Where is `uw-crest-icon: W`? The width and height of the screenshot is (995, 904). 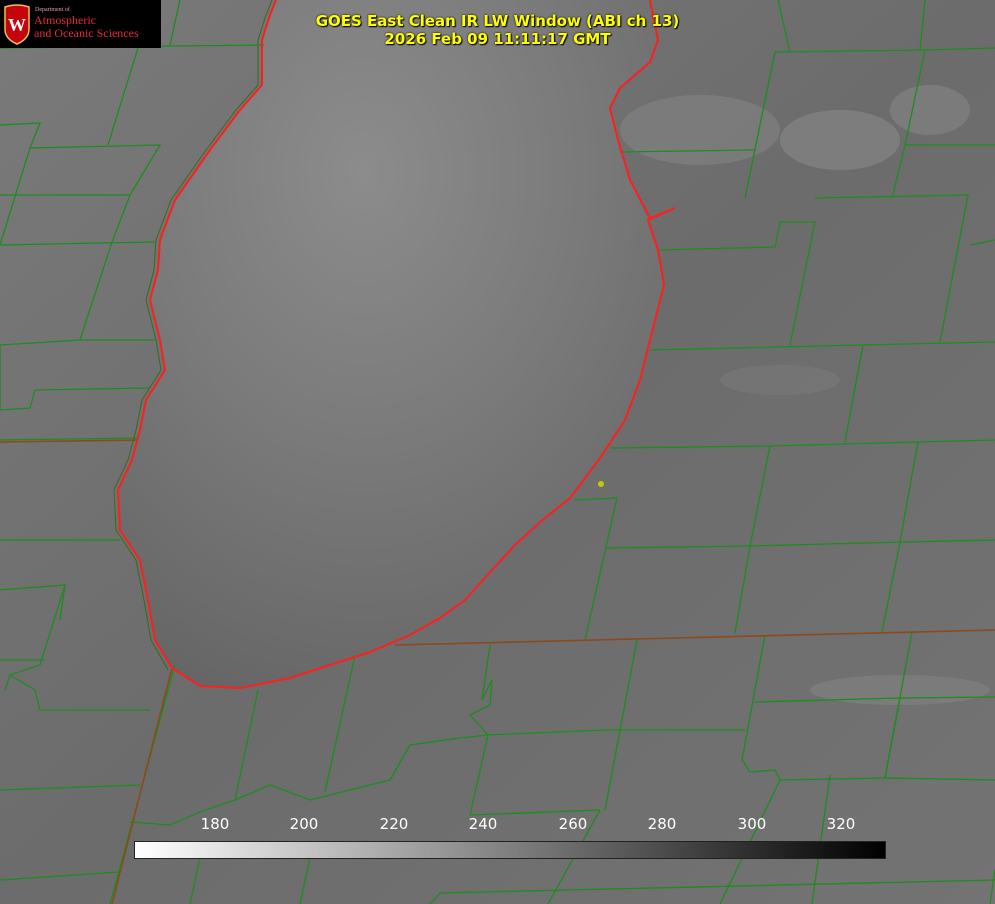
uw-crest-icon: W is located at coordinates (17, 24).